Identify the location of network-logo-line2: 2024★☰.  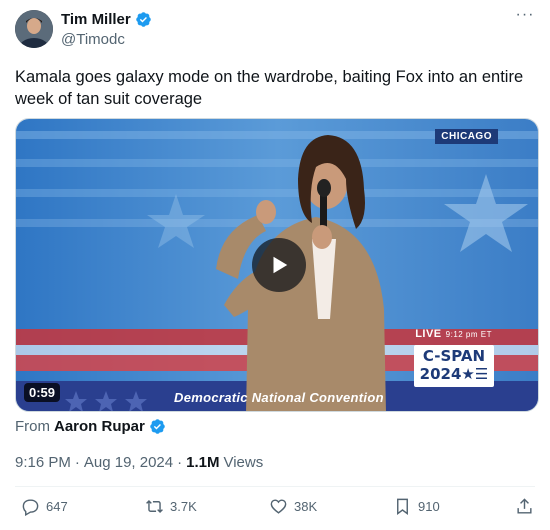
(454, 374).